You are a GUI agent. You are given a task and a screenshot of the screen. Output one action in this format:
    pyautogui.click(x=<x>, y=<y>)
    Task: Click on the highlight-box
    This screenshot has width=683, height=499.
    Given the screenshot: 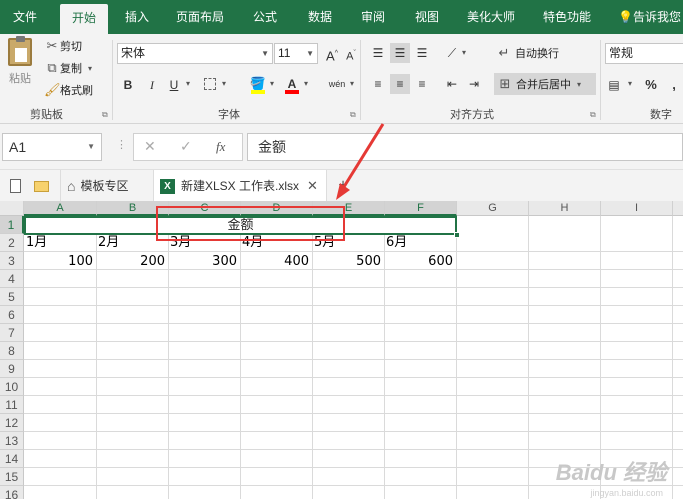 What is the action you would take?
    pyautogui.click(x=250, y=223)
    